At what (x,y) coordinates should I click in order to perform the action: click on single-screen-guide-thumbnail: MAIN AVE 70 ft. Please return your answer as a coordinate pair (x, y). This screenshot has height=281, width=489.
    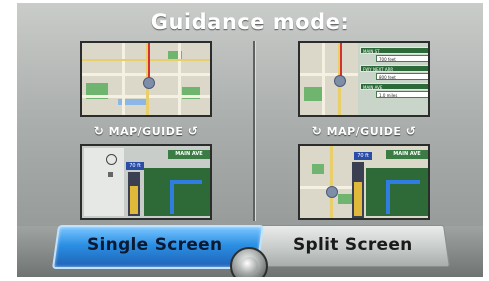
    Looking at the image, I should click on (146, 182).